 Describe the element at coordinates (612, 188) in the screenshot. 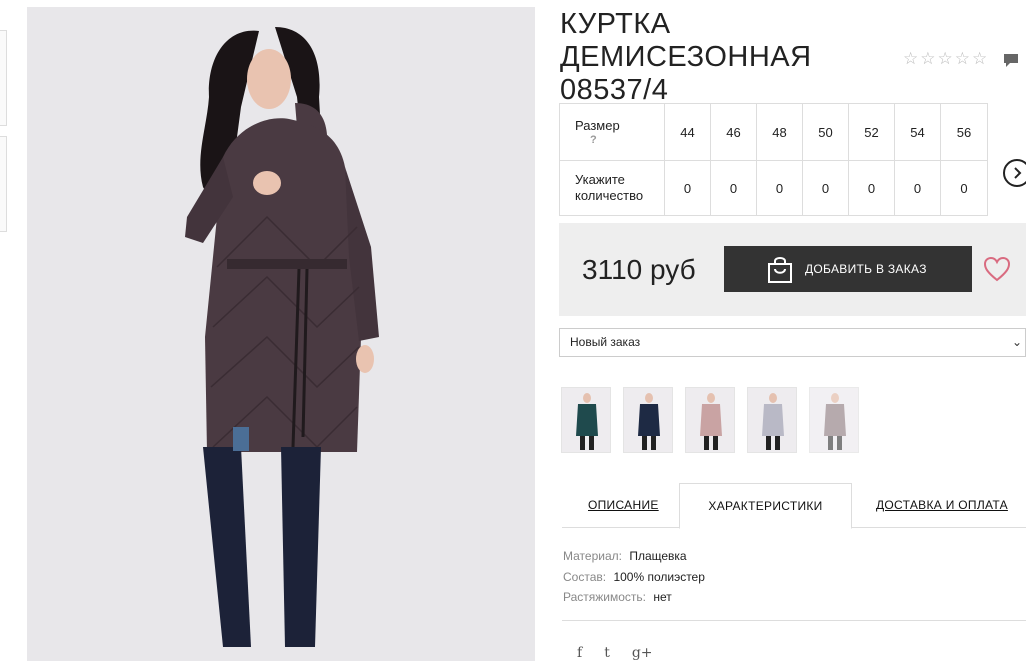

I see `quantity-label: Укажите количество` at that location.